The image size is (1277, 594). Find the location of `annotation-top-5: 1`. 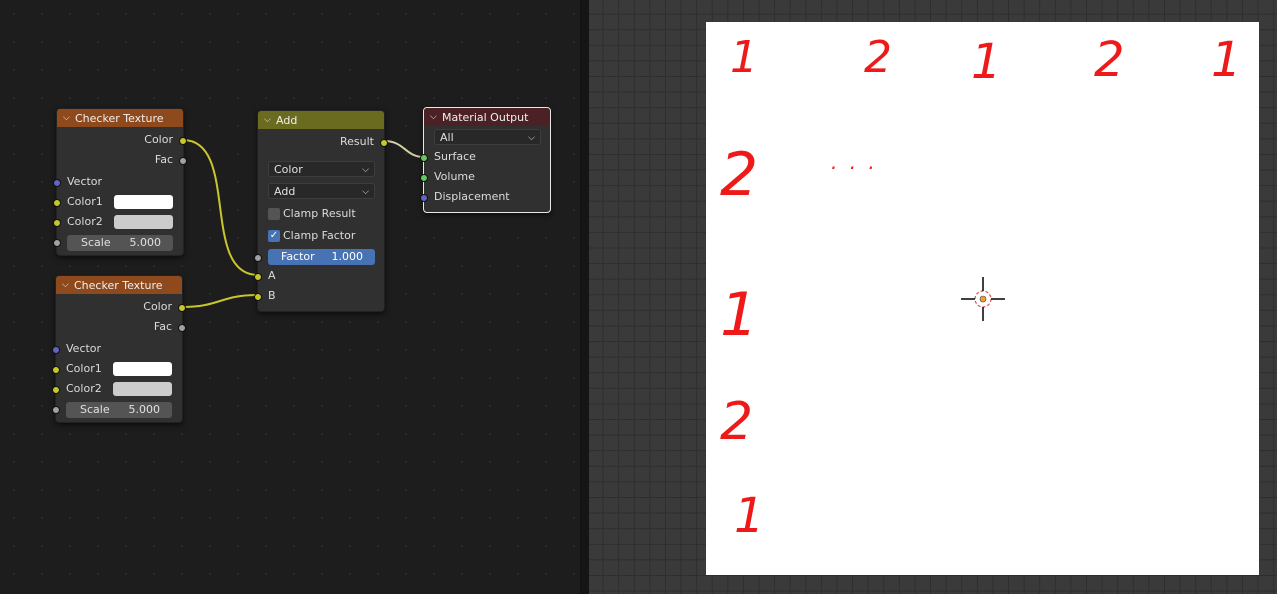

annotation-top-5: 1 is located at coordinates (1226, 60).